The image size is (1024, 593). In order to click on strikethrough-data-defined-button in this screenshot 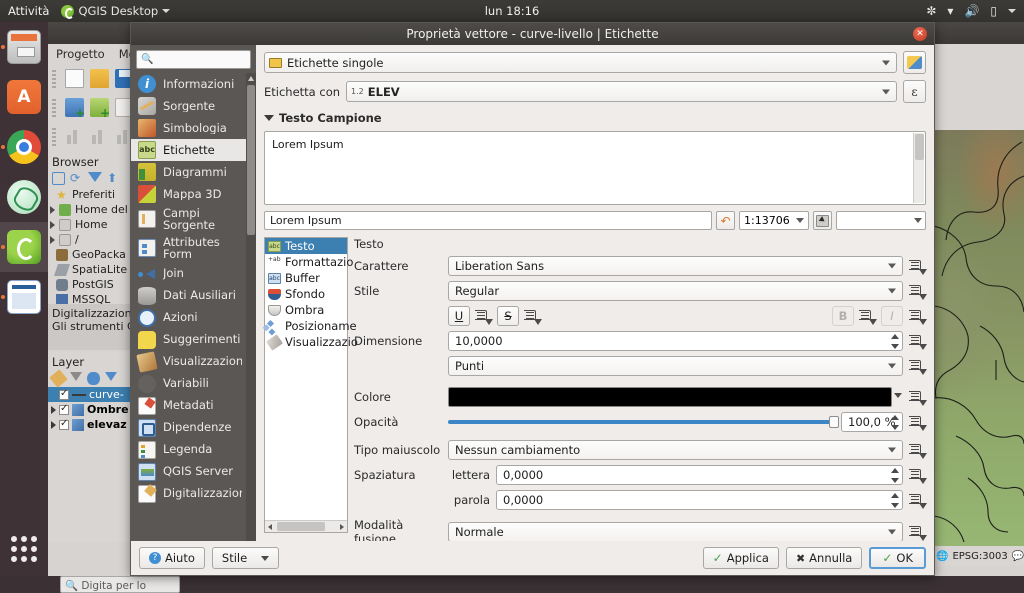, I will do `click(533, 316)`.